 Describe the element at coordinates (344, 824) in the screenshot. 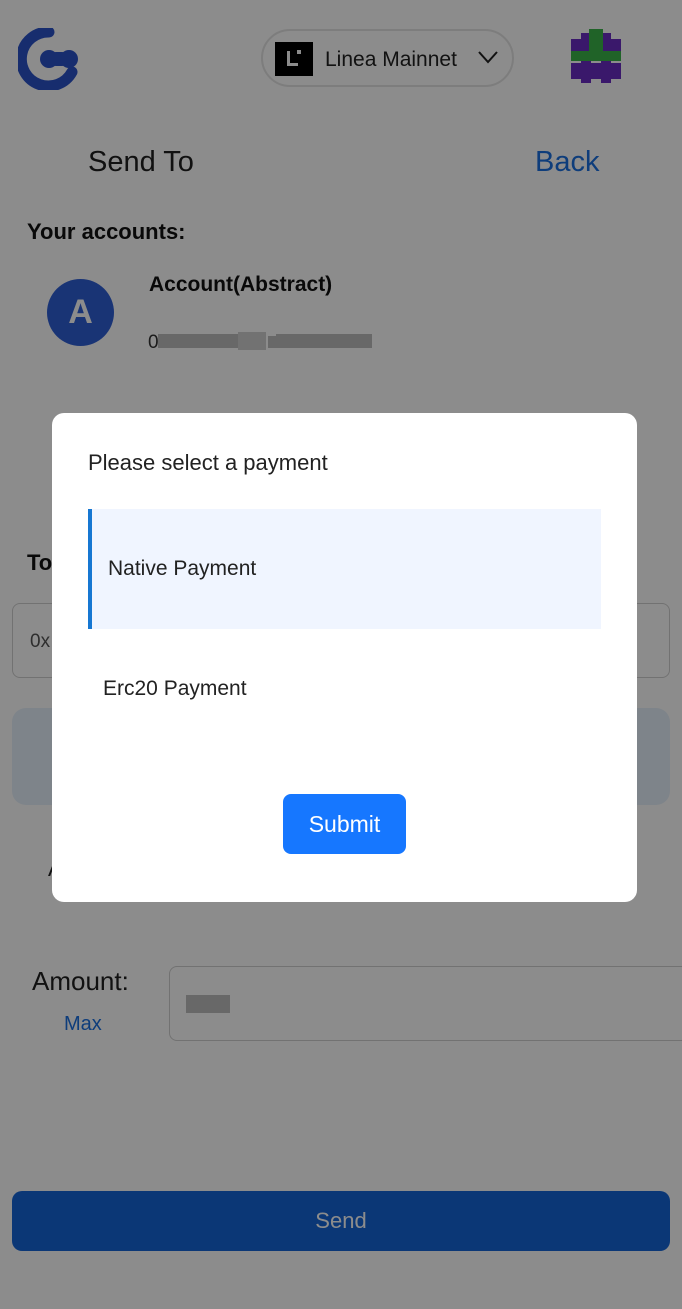

I see `submit-button: Submit` at that location.